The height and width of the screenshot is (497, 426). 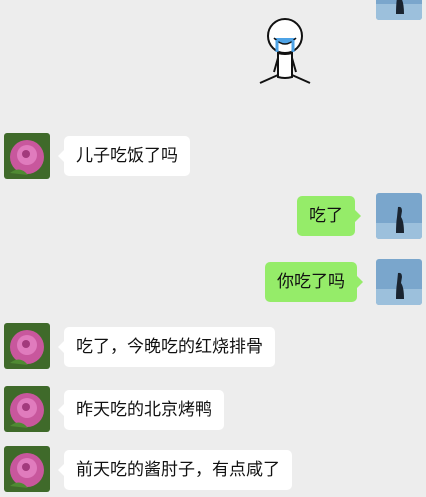 I want to click on message-text: 儿子吃饭了吗, so click(x=127, y=156).